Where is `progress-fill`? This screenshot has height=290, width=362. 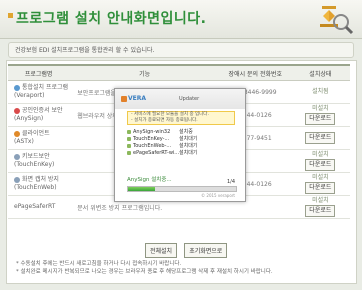
progress-fill is located at coordinates (141, 189).